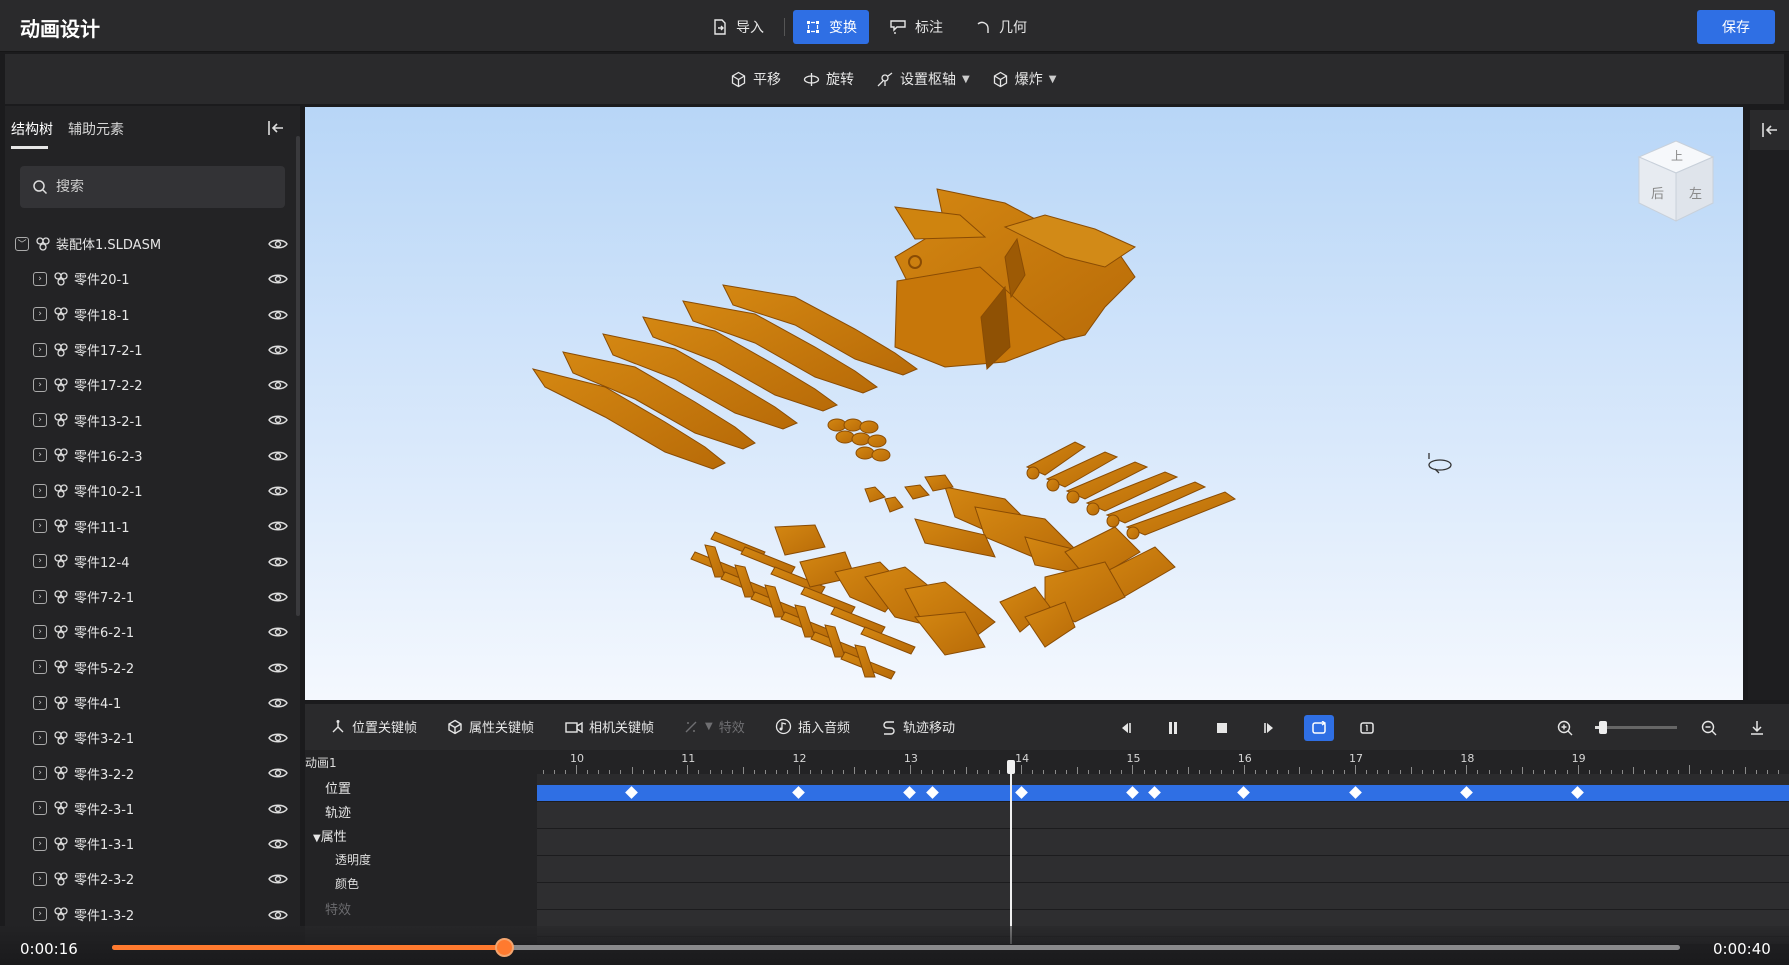  I want to click on playhead, so click(1011, 852).